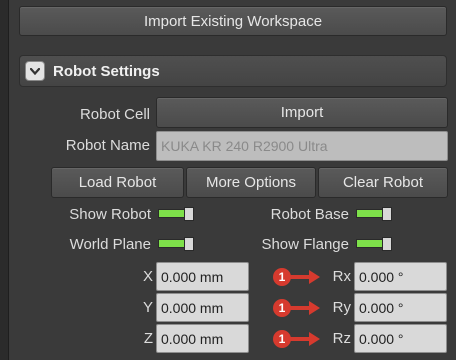 This screenshot has height=360, width=456. I want to click on rx-rotation-input: 0.000 °, so click(400, 276).